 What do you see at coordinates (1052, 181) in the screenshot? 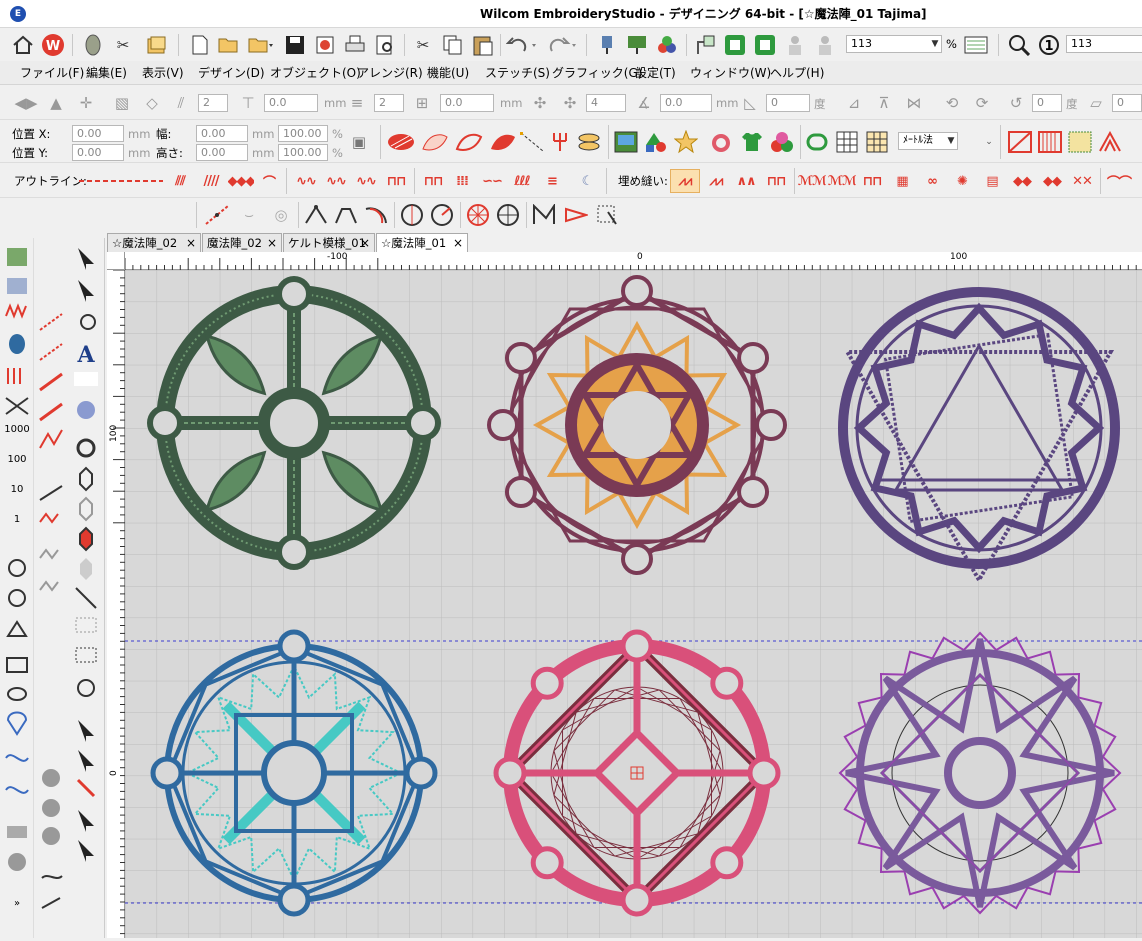
I see `fill-pattern-9-icon: ◆◆` at bounding box center [1052, 181].